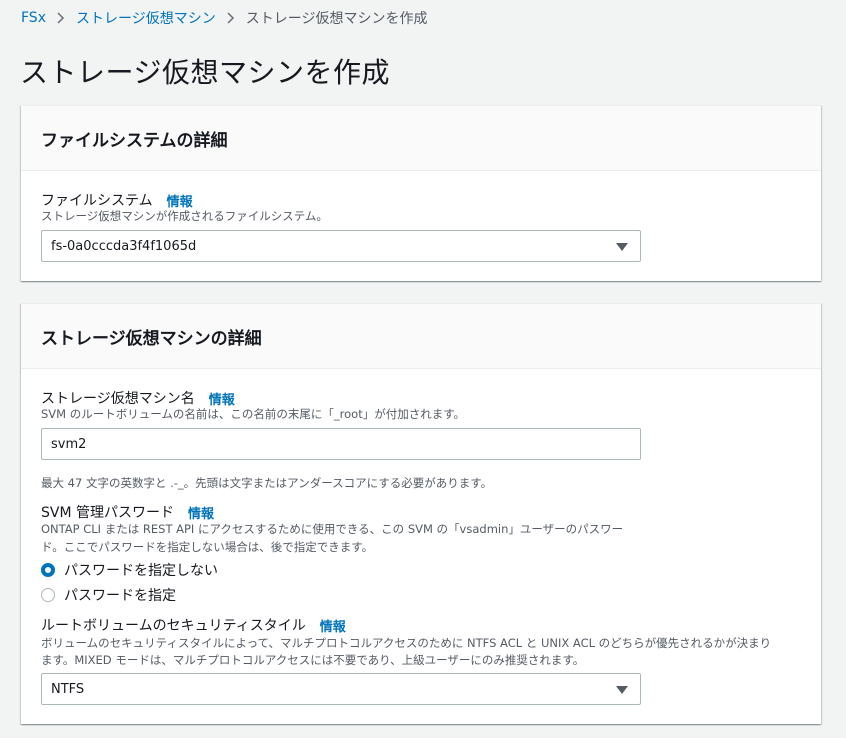  Describe the element at coordinates (421, 336) in the screenshot. I see `panel-header: ストレージ仮想マシンの詳細` at that location.